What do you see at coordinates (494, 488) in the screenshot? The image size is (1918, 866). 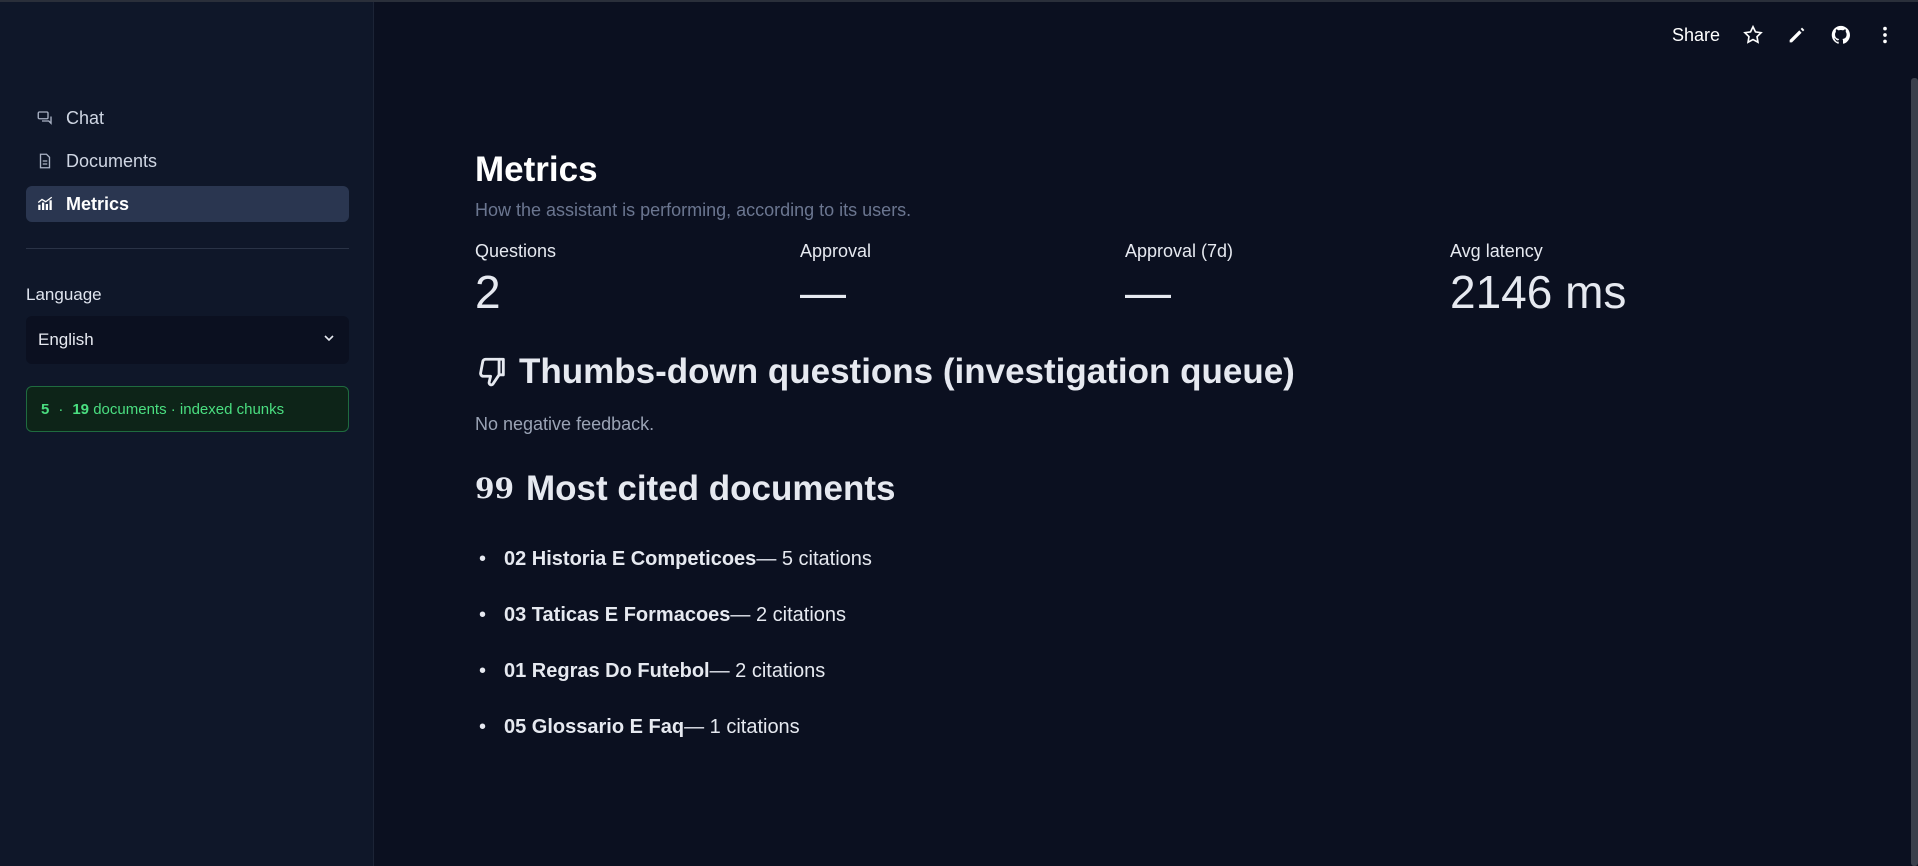 I see `quote-icon: 99` at bounding box center [494, 488].